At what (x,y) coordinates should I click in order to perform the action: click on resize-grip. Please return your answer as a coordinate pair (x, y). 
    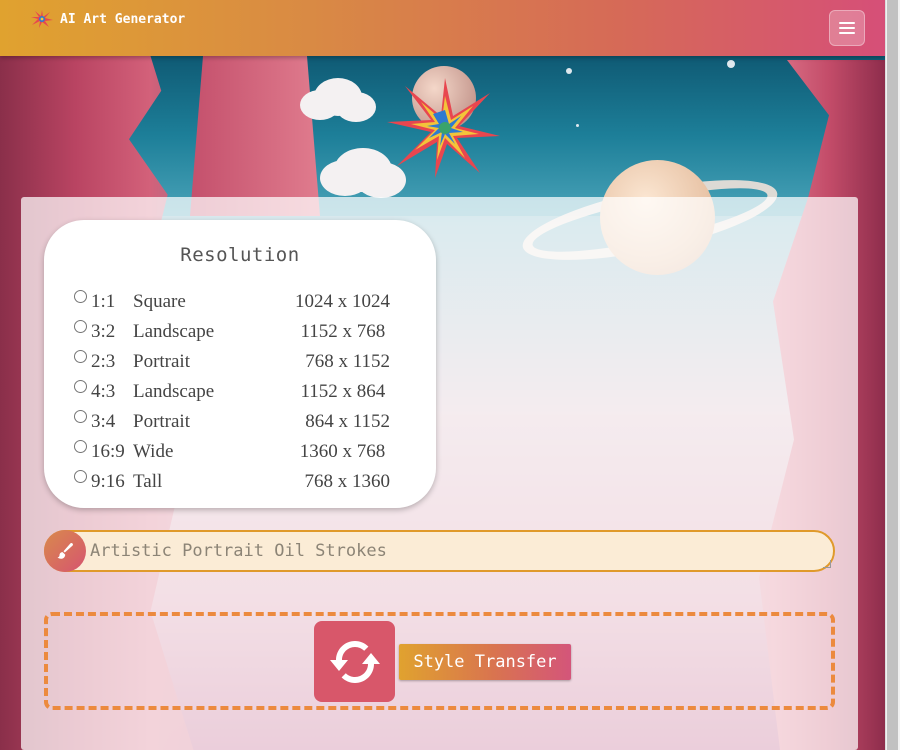
    Looking at the image, I should click on (827, 564).